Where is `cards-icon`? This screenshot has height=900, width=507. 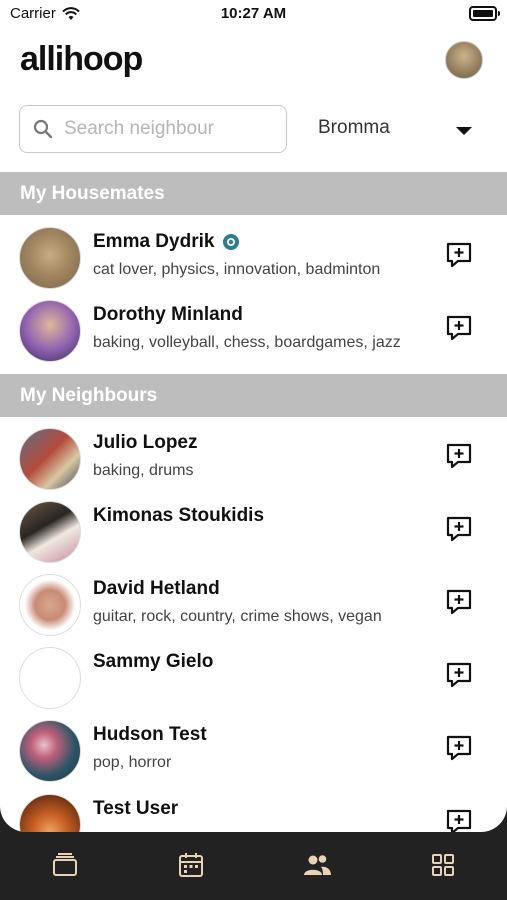 cards-icon is located at coordinates (65, 864).